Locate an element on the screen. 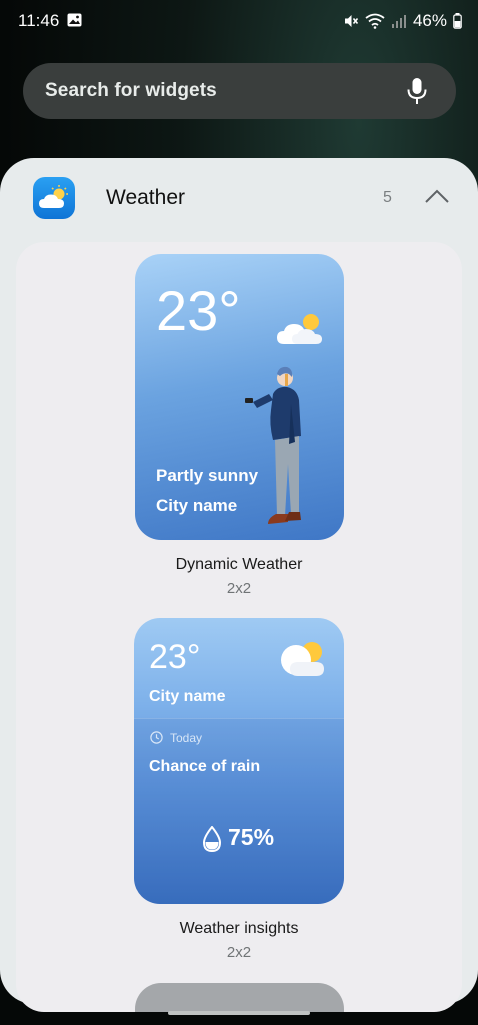  signal-icon is located at coordinates (398, 21).